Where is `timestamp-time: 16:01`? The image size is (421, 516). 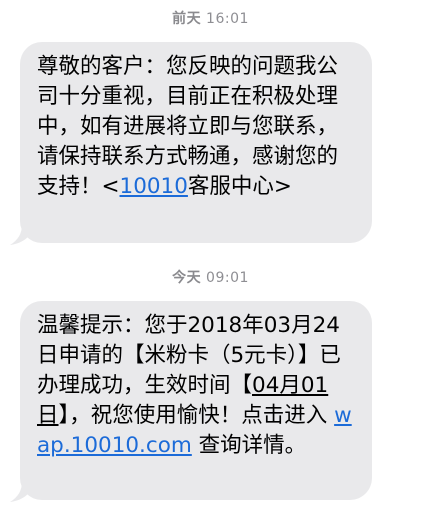
timestamp-time: 16:01 is located at coordinates (227, 19).